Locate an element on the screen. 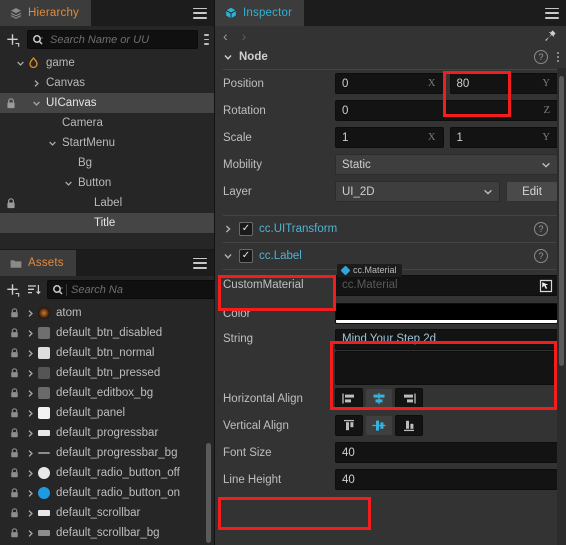  asset-item: default_editbox_bg is located at coordinates (107, 393).